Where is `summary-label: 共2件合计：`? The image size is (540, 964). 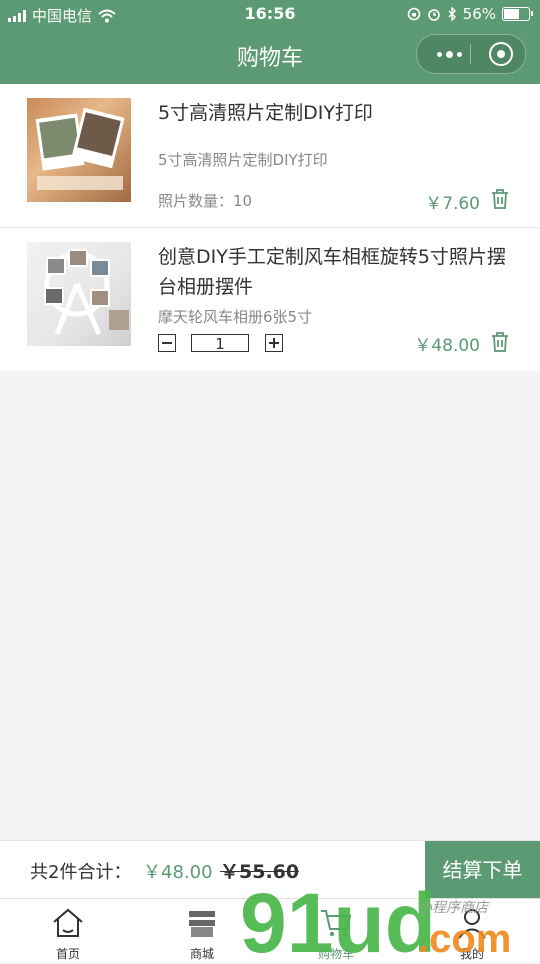 summary-label: 共2件合计： is located at coordinates (81, 872).